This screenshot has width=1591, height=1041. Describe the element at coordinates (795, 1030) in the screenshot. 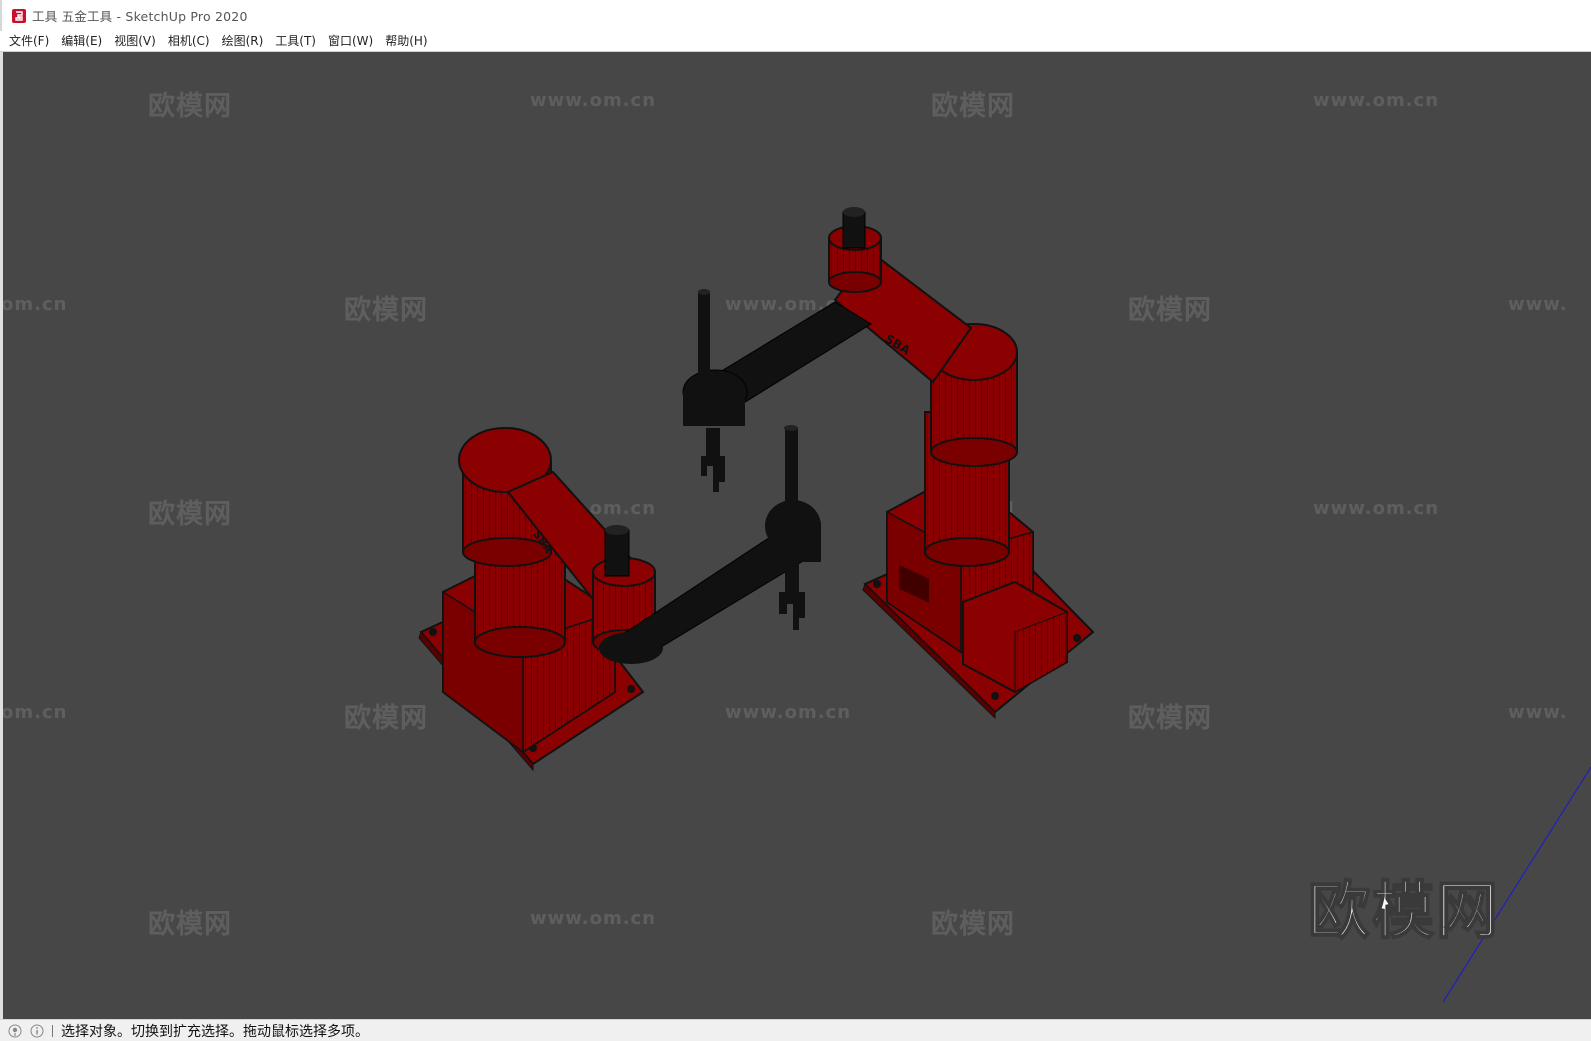

I see `status-bar: 选择对象。切换到扩充选择。拖动鼠标选择多项。` at that location.